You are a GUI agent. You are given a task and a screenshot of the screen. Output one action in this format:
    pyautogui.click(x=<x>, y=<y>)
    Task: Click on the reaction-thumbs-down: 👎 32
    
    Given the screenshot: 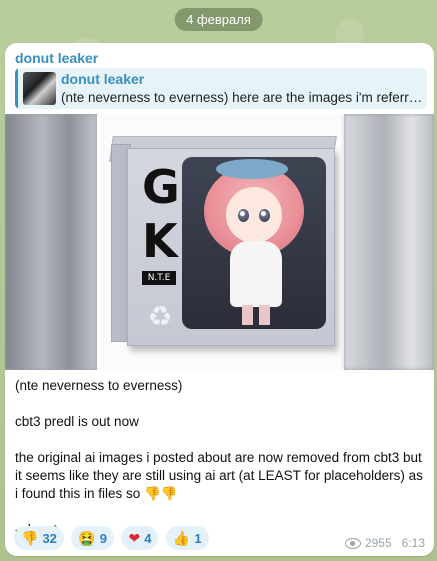 What is the action you would take?
    pyautogui.click(x=39, y=538)
    